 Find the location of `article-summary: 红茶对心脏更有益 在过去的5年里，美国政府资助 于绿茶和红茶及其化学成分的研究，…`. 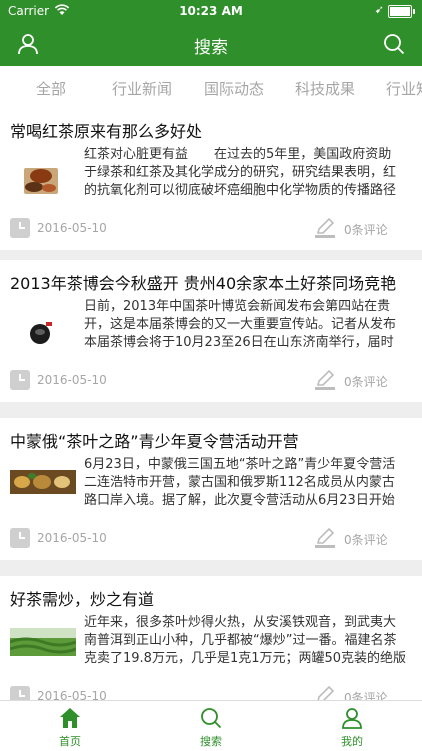

article-summary: 红茶对心脏更有益 在过去的5年里，美国政府资助 于绿茶和红茶及其化学成分的研究，… is located at coordinates (253, 173).